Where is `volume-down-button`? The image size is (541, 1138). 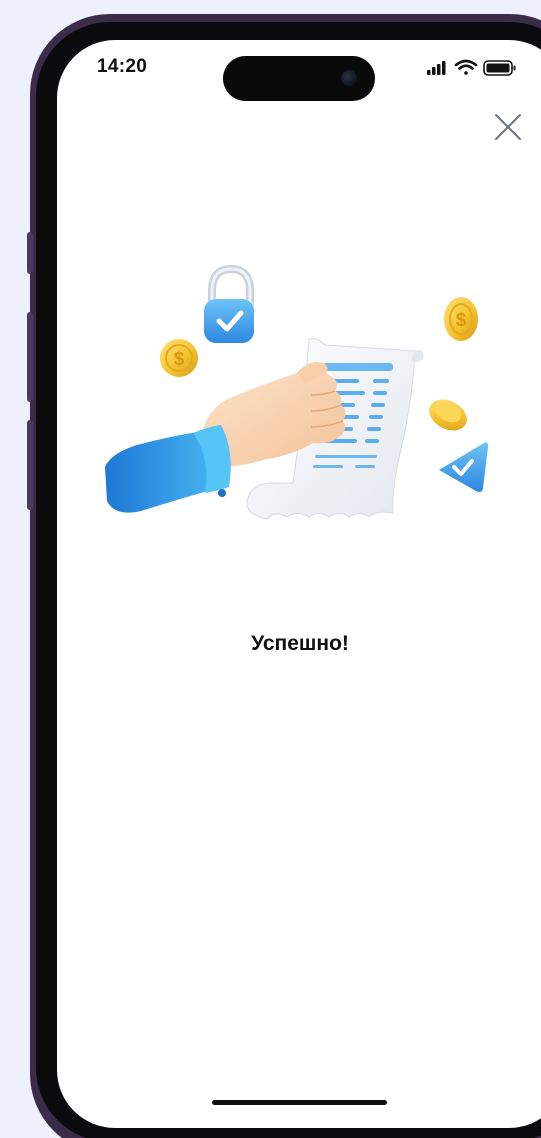 volume-down-button is located at coordinates (30, 465).